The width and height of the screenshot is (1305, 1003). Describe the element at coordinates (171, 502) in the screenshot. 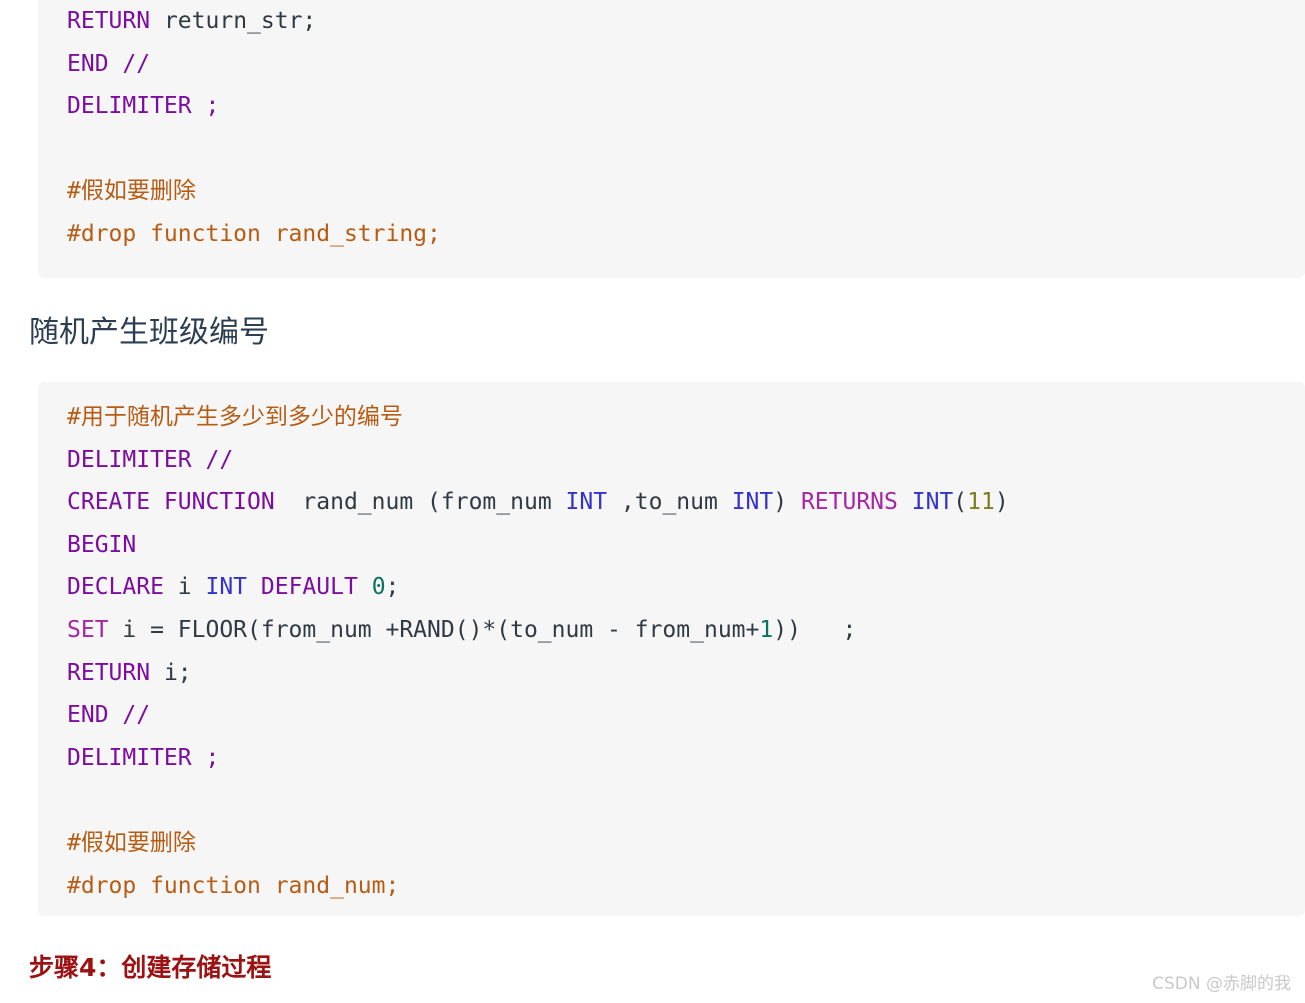

I see `code-token: CREATE FUNCTION` at that location.